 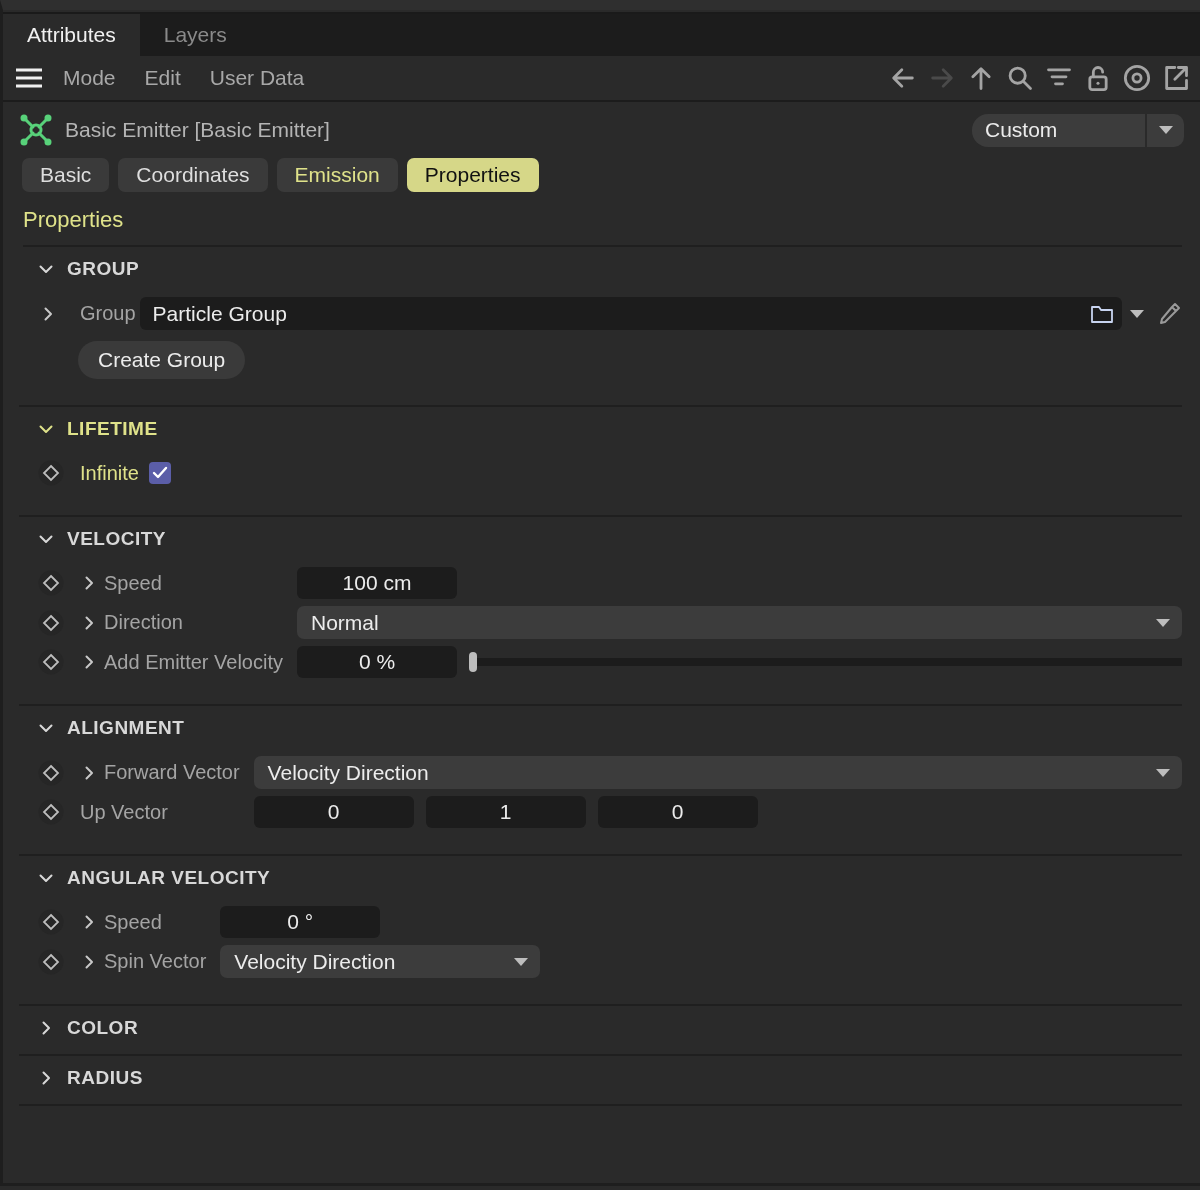 I want to click on property-label: Infinite, so click(x=109, y=473).